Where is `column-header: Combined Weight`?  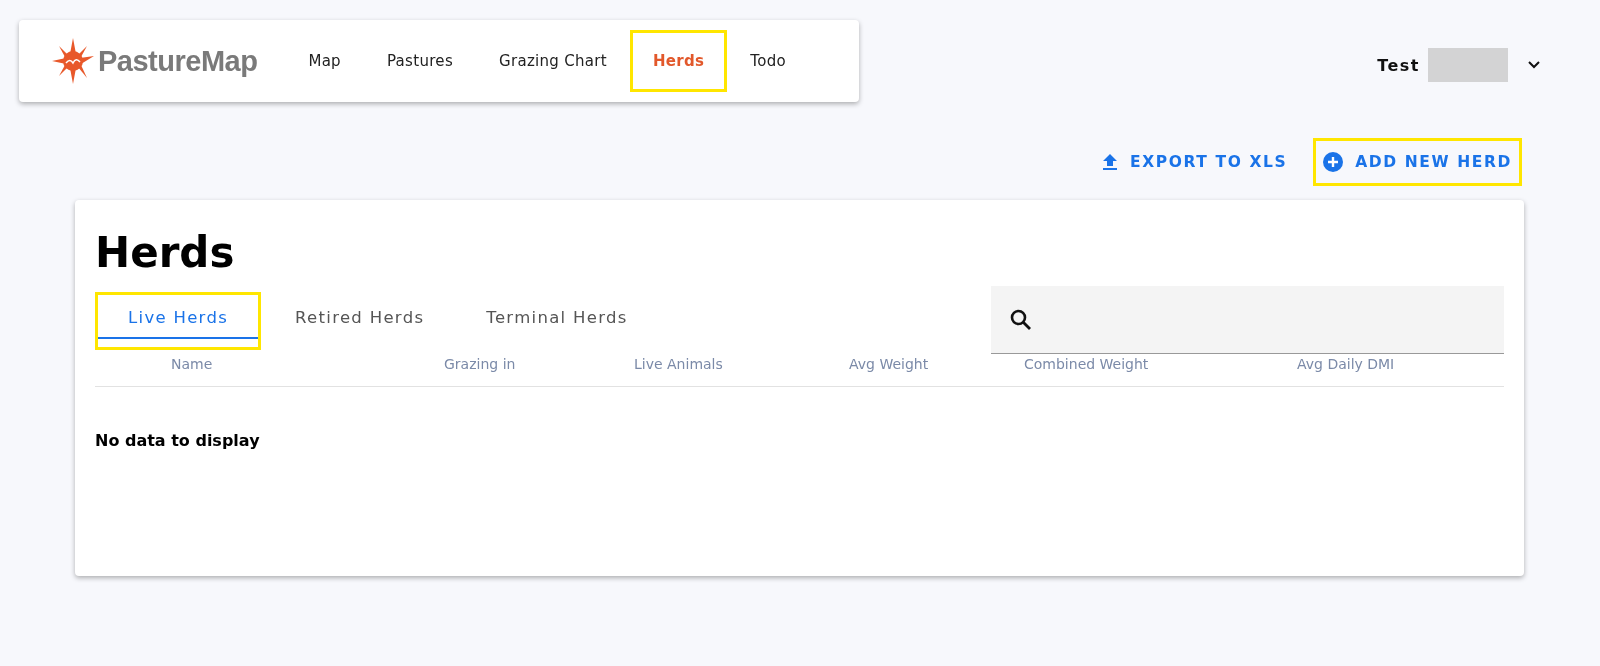
column-header: Combined Weight is located at coordinates (1087, 364).